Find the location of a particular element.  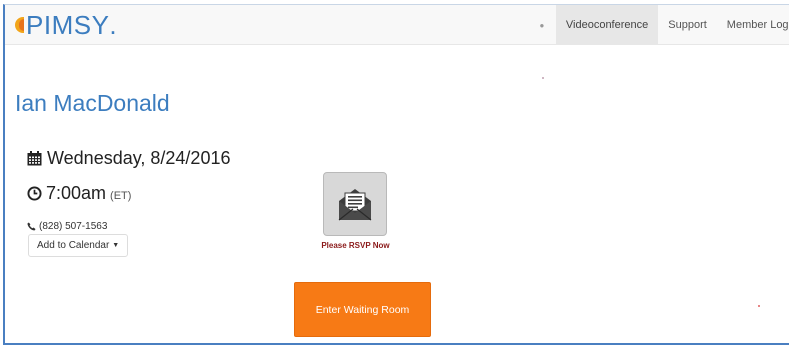

calendar-icon is located at coordinates (34, 158).